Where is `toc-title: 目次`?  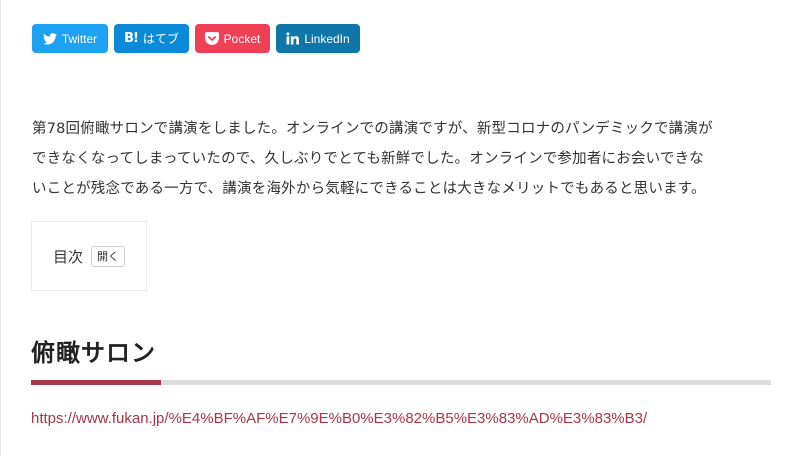 toc-title: 目次 is located at coordinates (67, 256).